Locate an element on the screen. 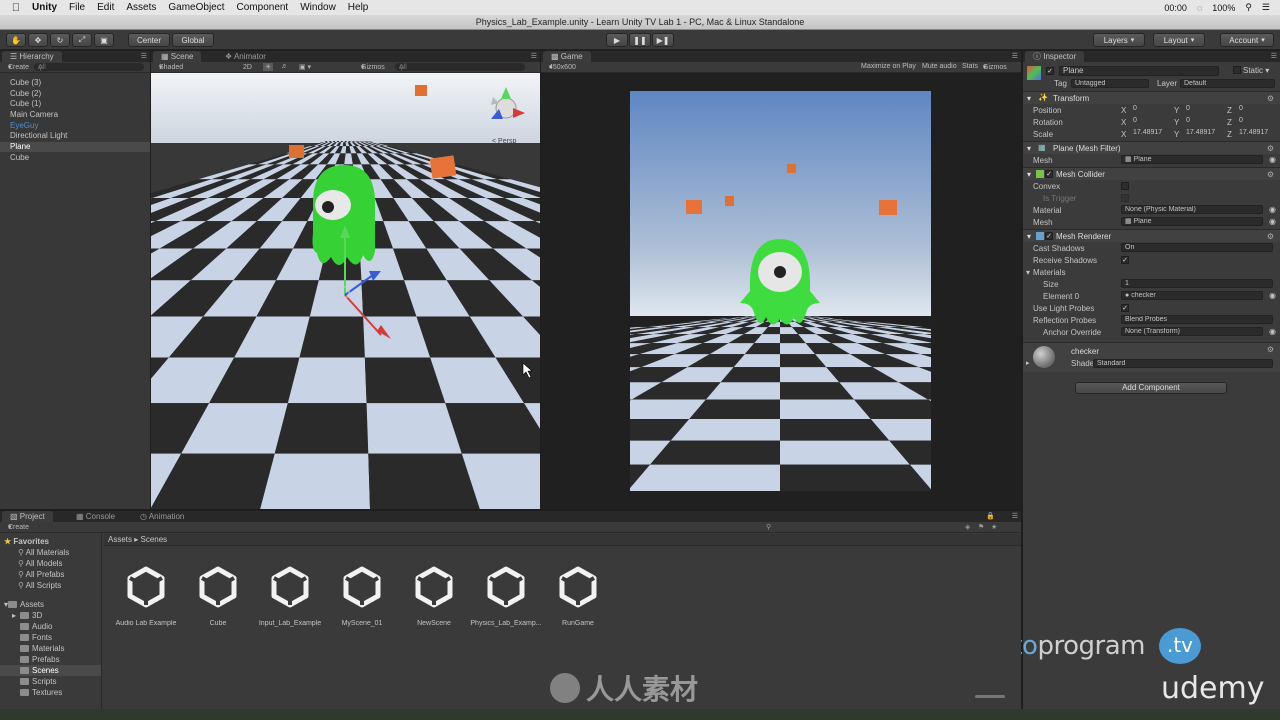 The width and height of the screenshot is (1280, 720). scale-tool-icon: ⤢ is located at coordinates (82, 40).